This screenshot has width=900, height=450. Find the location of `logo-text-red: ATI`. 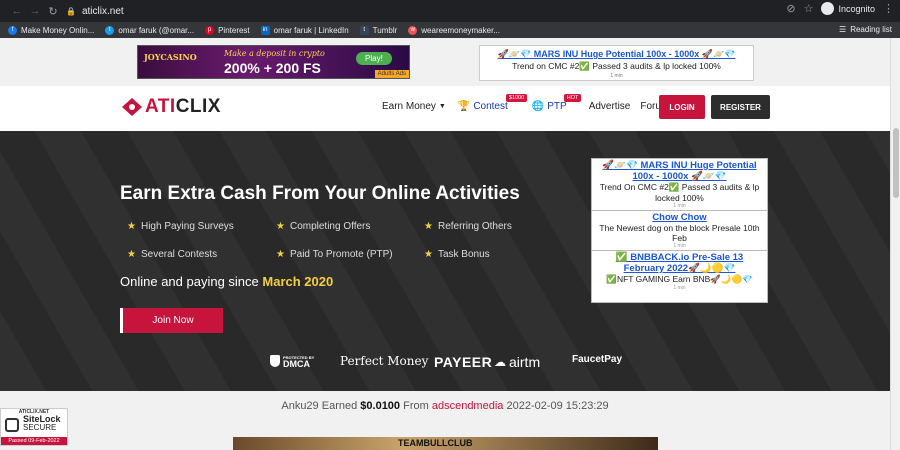

logo-text-red: ATI is located at coordinates (160, 106).